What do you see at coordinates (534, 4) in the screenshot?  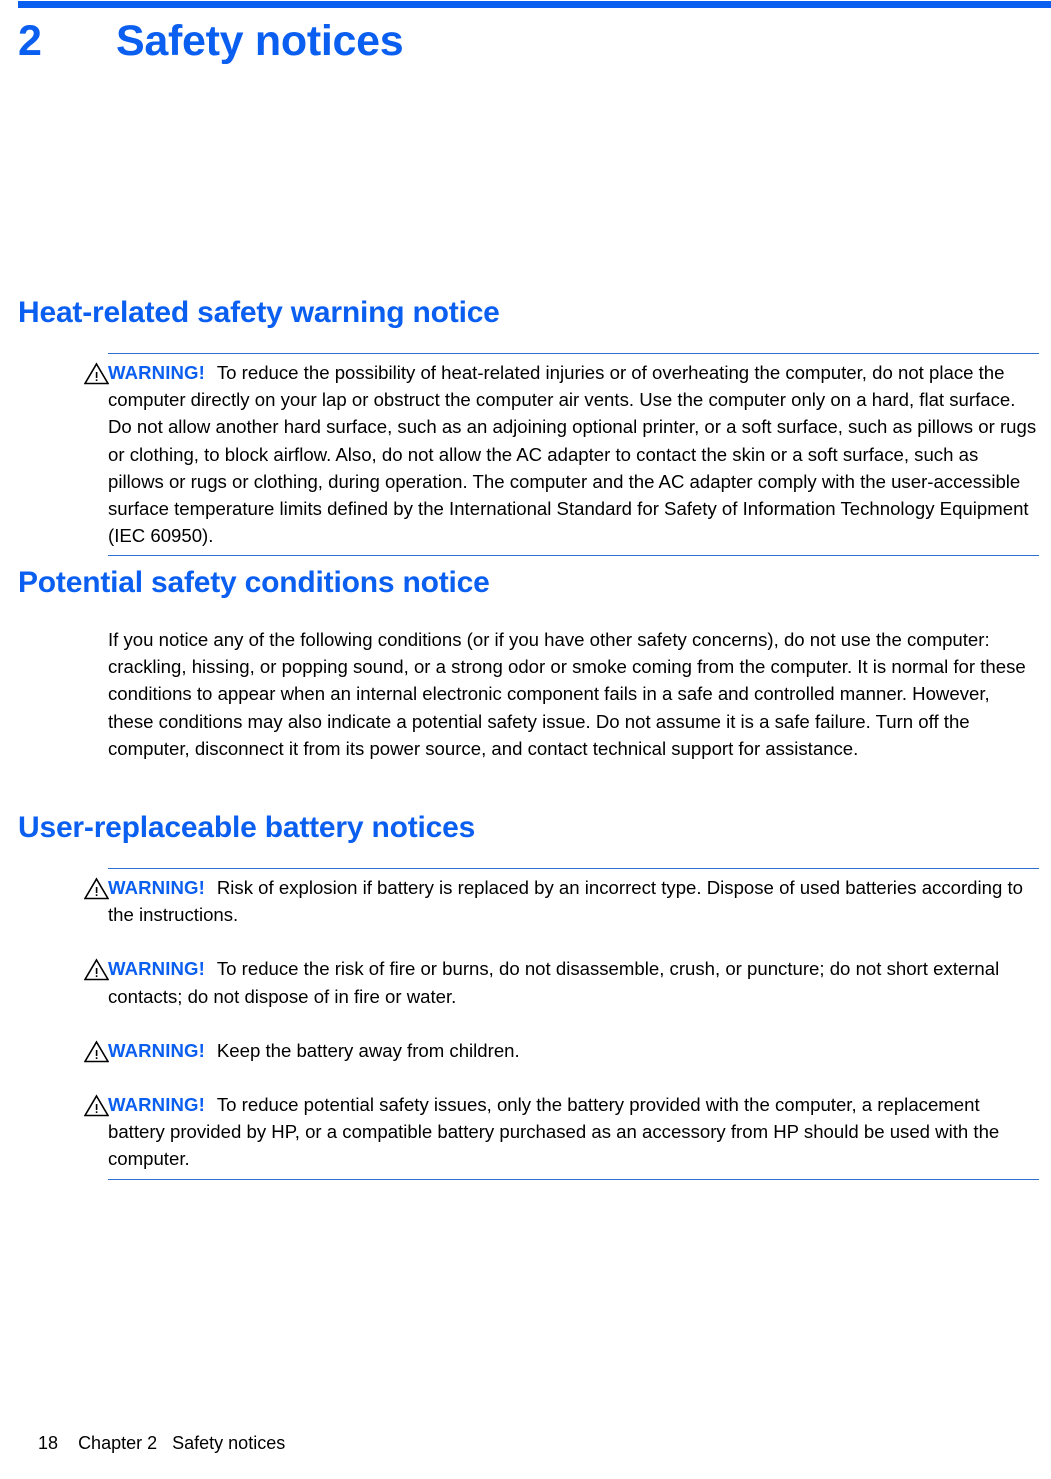 I see `header-rule` at bounding box center [534, 4].